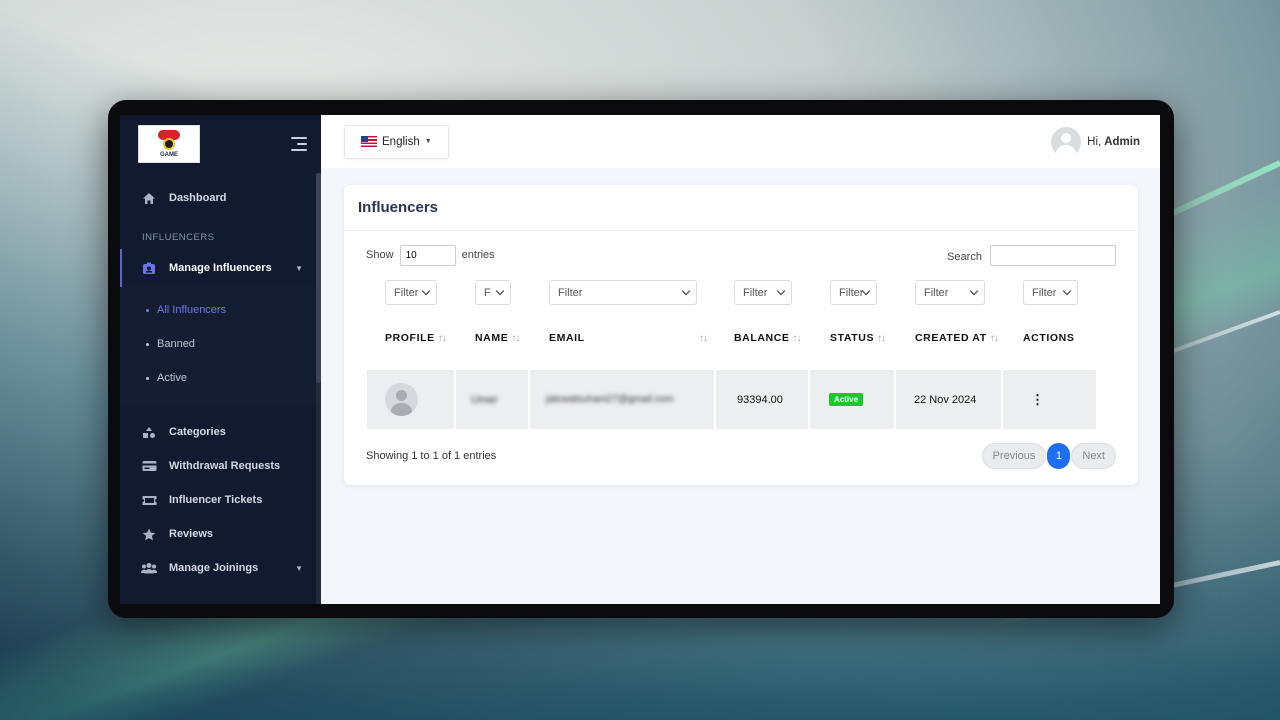 Image resolution: width=1280 pixels, height=720 pixels. I want to click on filter-profile: Filter, so click(411, 292).